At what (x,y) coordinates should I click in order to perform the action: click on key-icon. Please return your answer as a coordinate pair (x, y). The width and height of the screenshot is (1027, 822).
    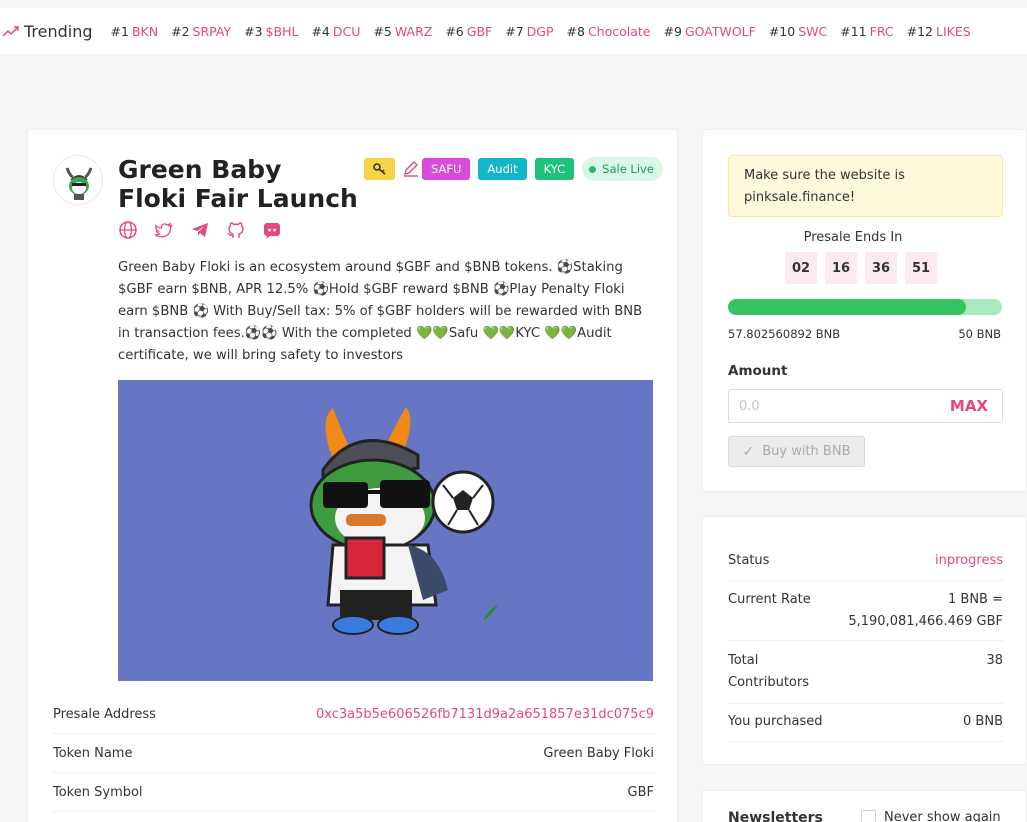
    Looking at the image, I should click on (379, 169).